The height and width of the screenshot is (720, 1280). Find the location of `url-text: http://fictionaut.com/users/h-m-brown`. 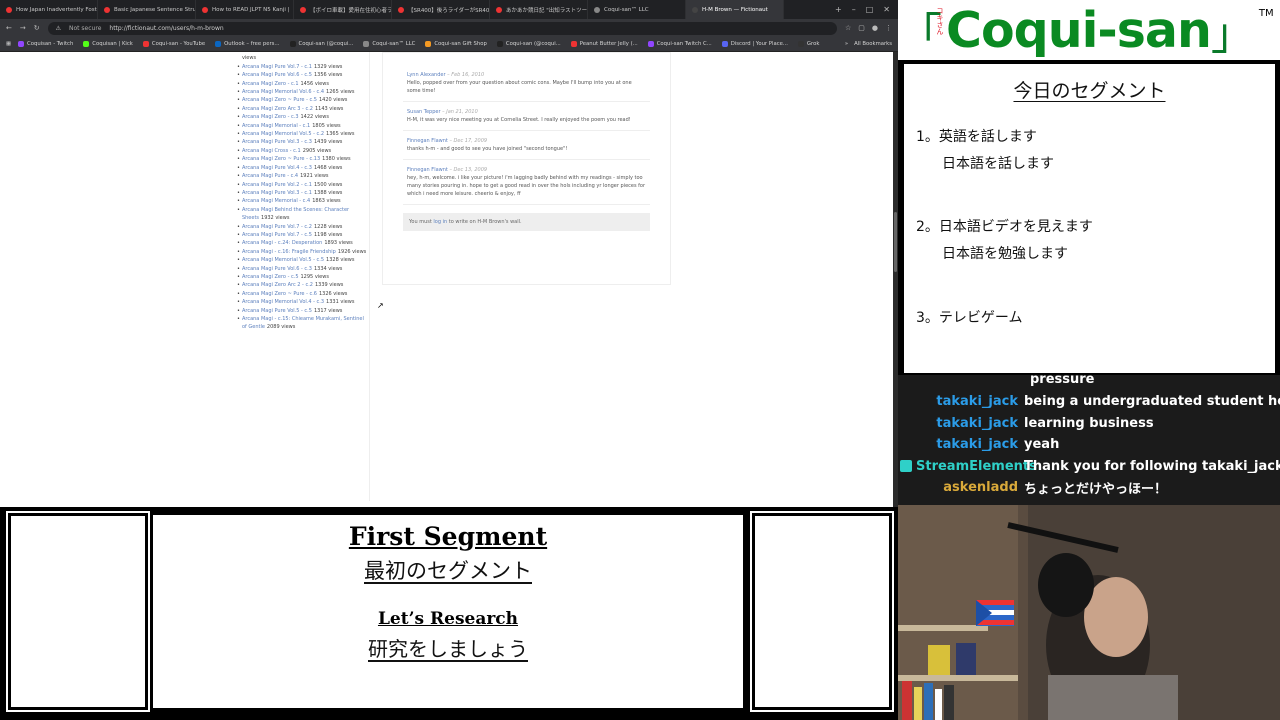

url-text: http://fictionaut.com/users/h-m-brown is located at coordinates (166, 28).